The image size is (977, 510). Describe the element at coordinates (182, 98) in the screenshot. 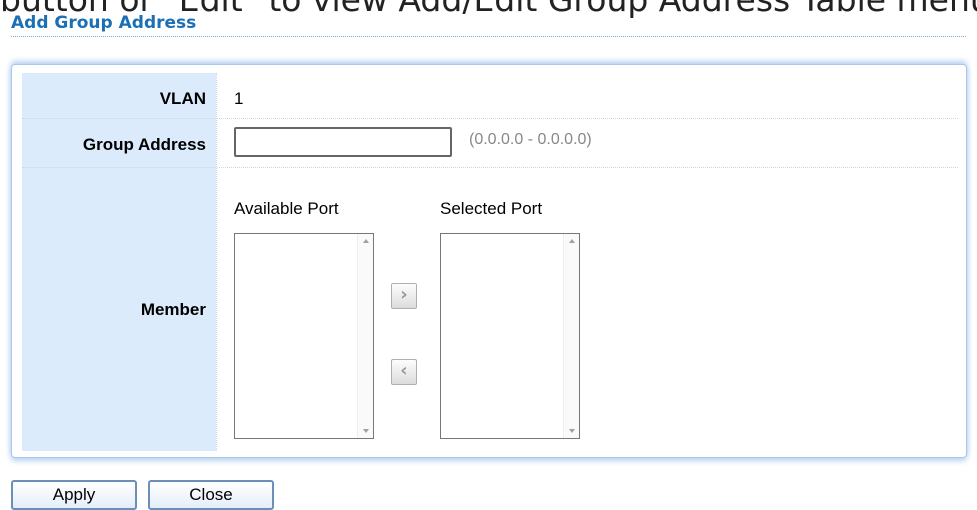

I see `vlan-label: VLAN` at that location.